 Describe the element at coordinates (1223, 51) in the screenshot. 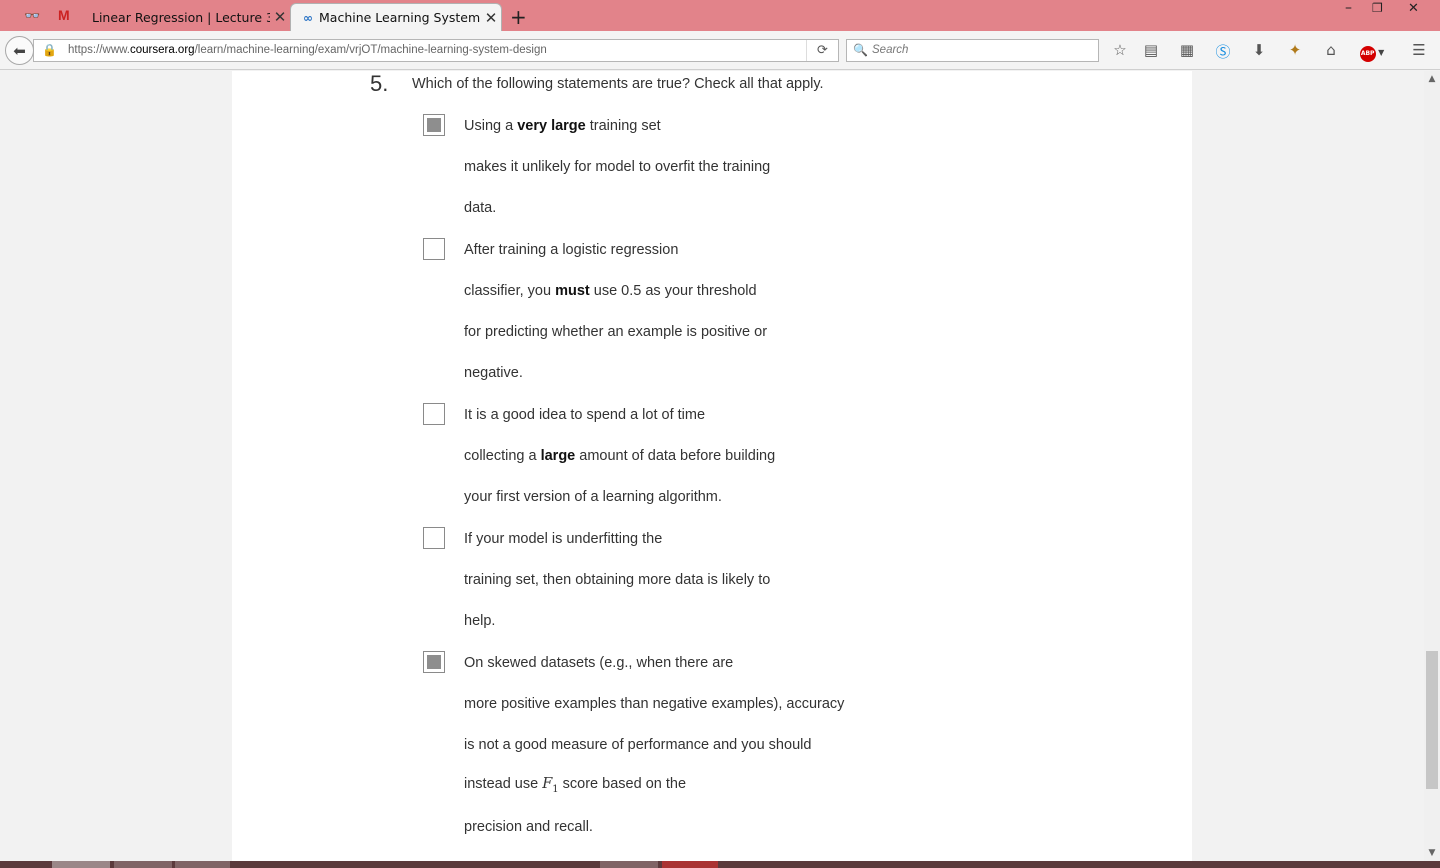

I see `skype-icon: Ⓢ` at that location.